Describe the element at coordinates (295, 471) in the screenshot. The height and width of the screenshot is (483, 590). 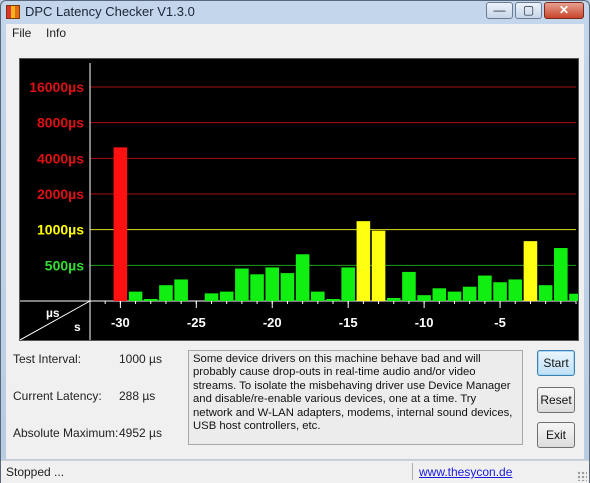
I see `status-bar: Stopped ... www.thesycon.de` at that location.